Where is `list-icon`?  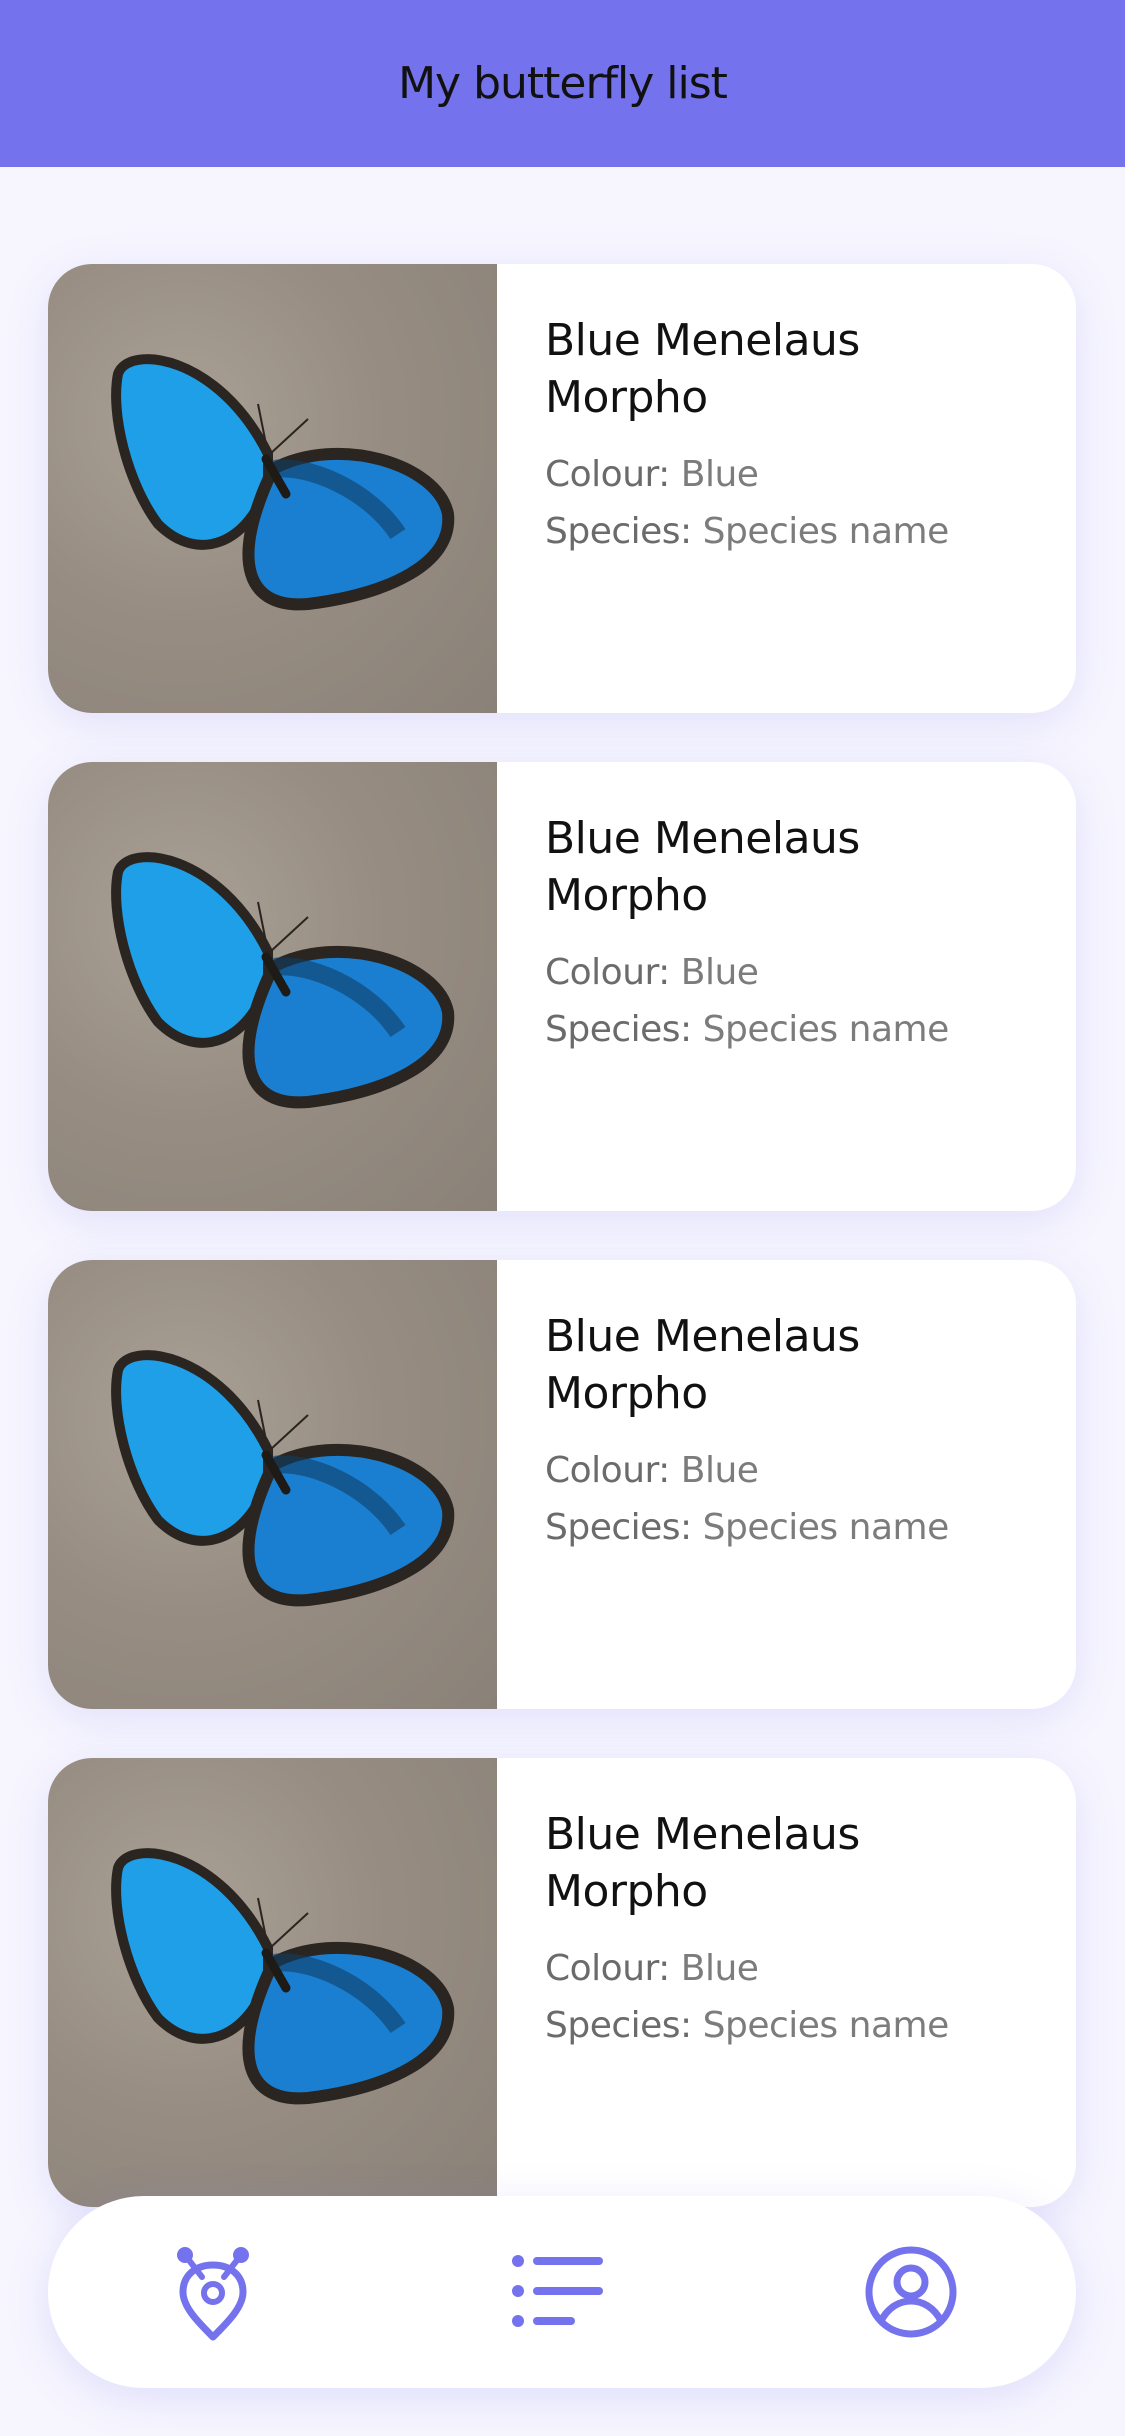
list-icon is located at coordinates (557, 2291).